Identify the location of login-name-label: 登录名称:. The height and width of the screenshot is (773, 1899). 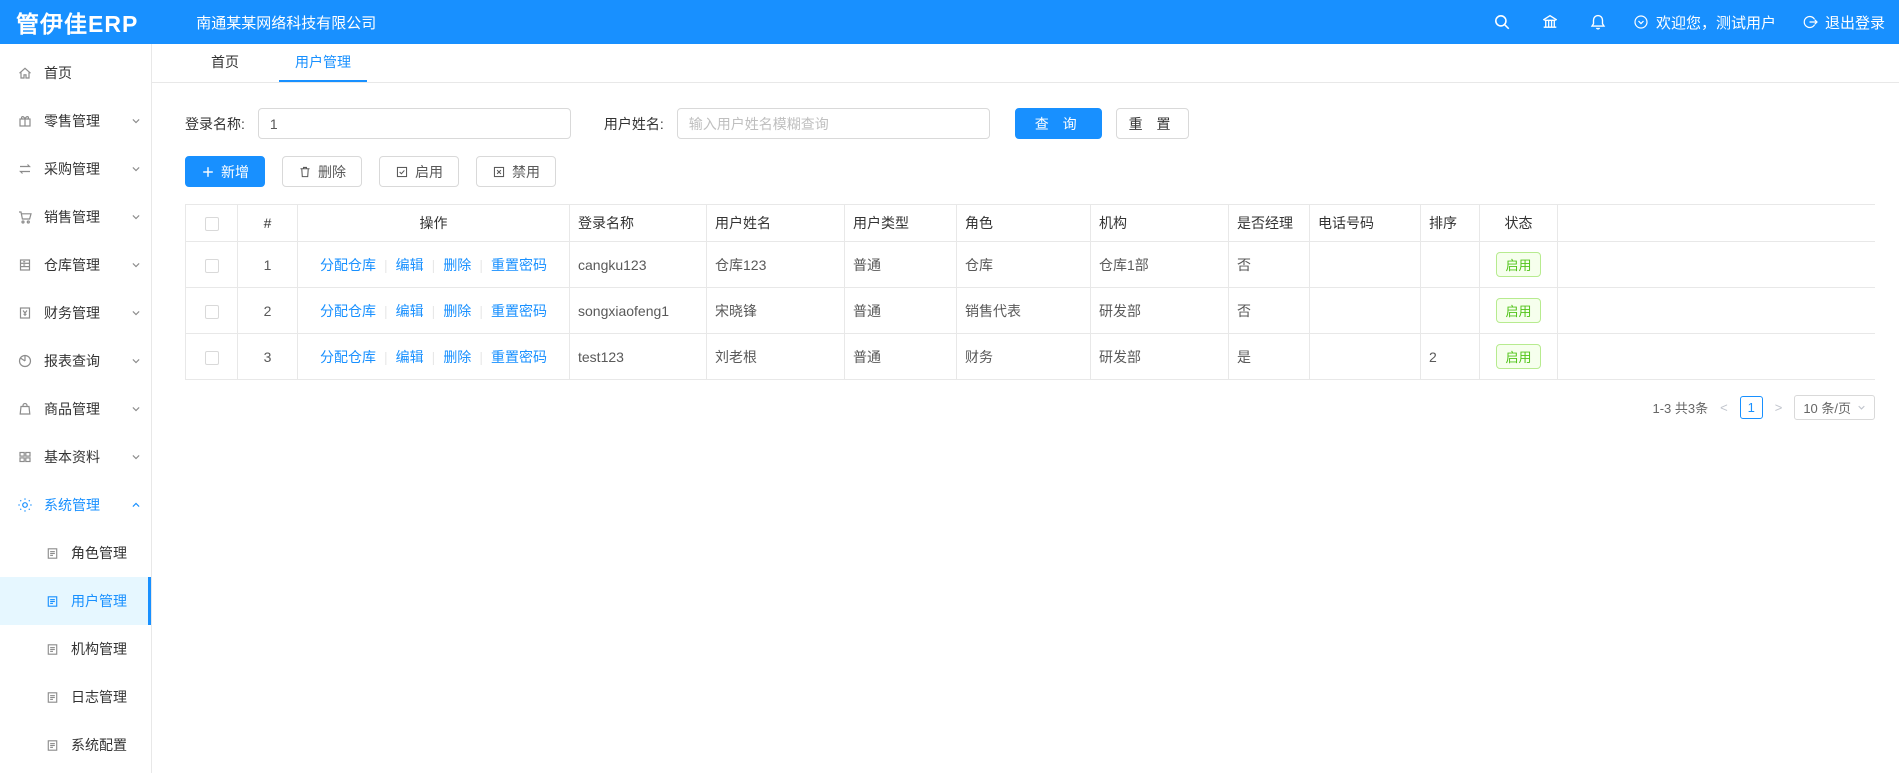
(215, 123).